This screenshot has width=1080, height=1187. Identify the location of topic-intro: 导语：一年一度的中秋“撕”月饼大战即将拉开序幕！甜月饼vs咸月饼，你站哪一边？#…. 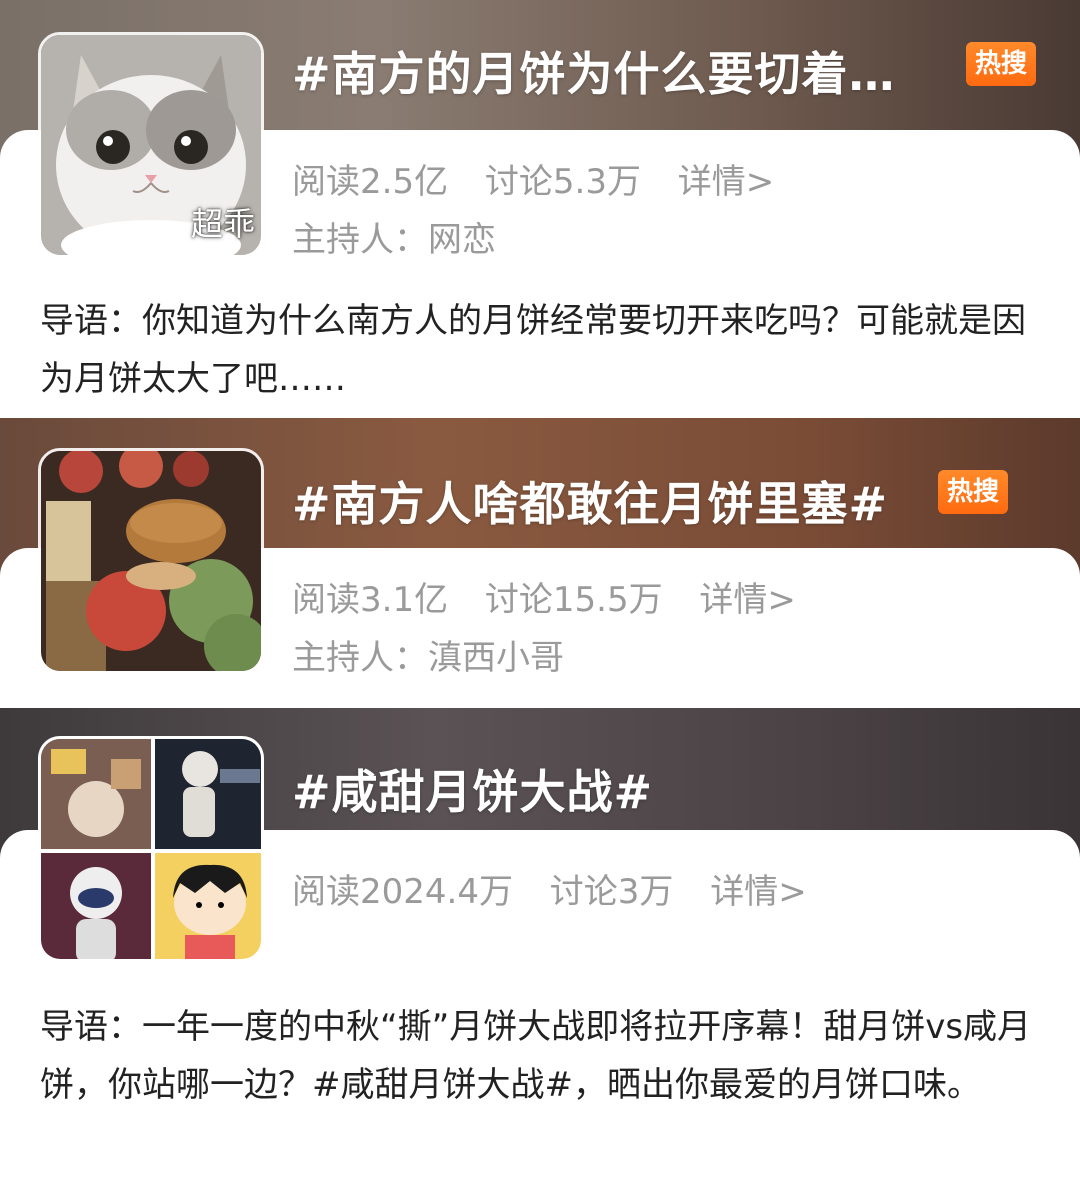
(536, 1056).